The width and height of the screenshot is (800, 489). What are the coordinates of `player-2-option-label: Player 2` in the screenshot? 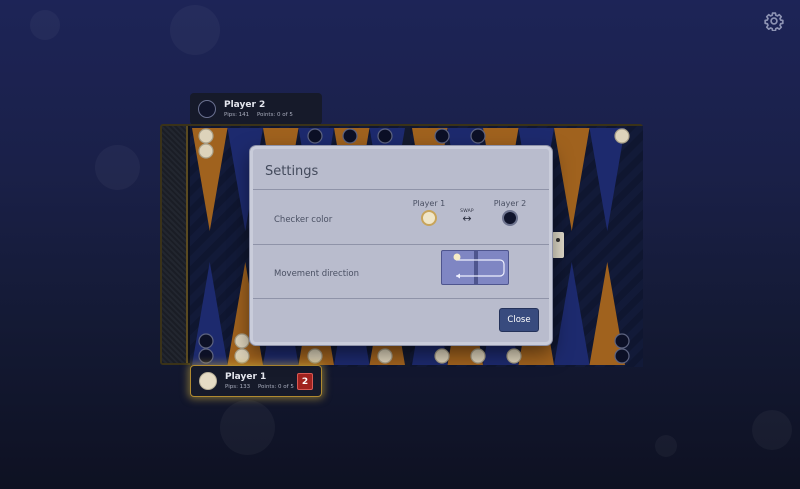 It's located at (510, 203).